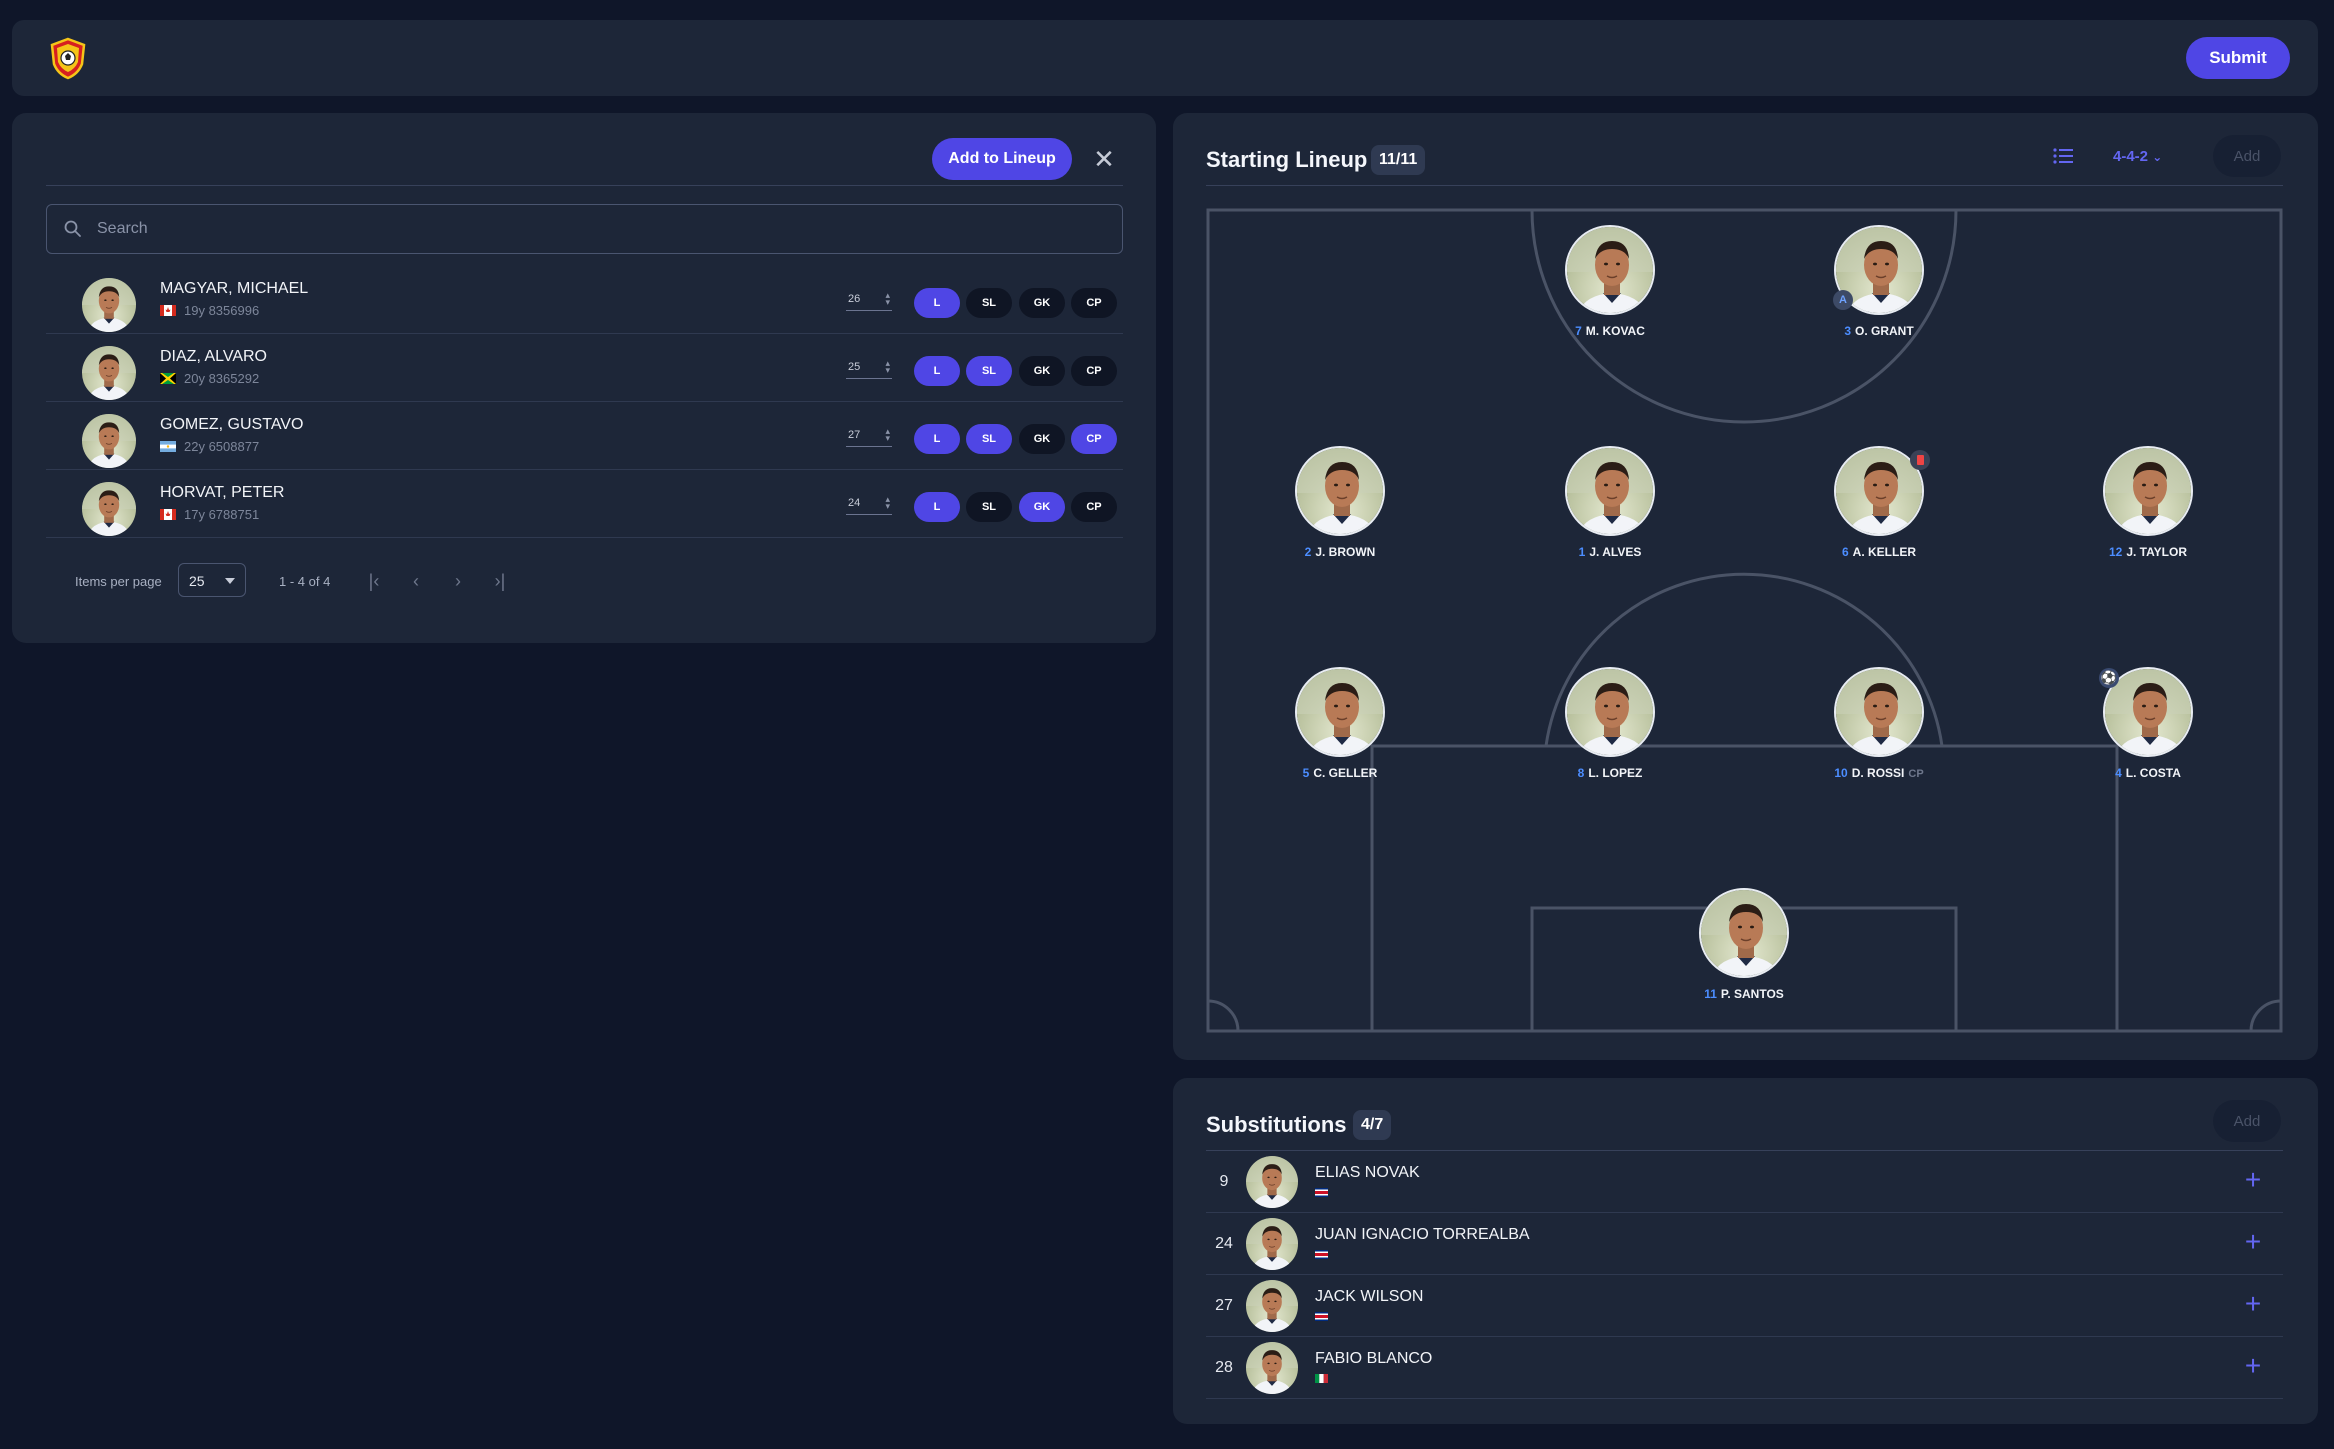 This screenshot has width=2334, height=1449. What do you see at coordinates (869, 368) in the screenshot?
I see `jersey-number-input: 25 ▴ ▾` at bounding box center [869, 368].